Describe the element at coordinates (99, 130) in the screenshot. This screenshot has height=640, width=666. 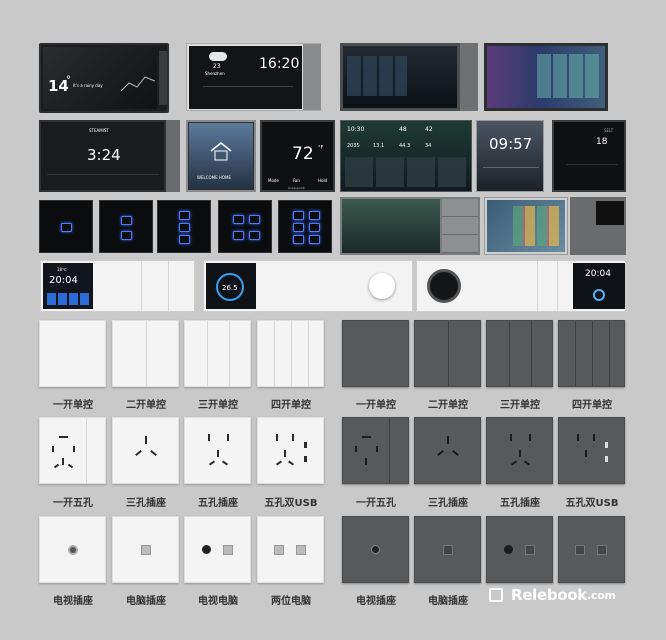
I see `brand: STEAMIST` at that location.